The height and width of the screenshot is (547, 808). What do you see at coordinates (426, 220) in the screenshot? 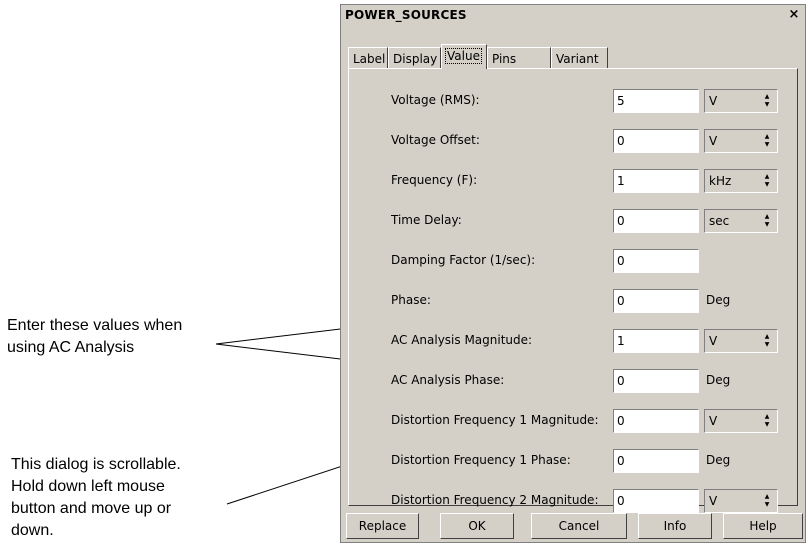
I see `field-label: Time Delay:` at bounding box center [426, 220].